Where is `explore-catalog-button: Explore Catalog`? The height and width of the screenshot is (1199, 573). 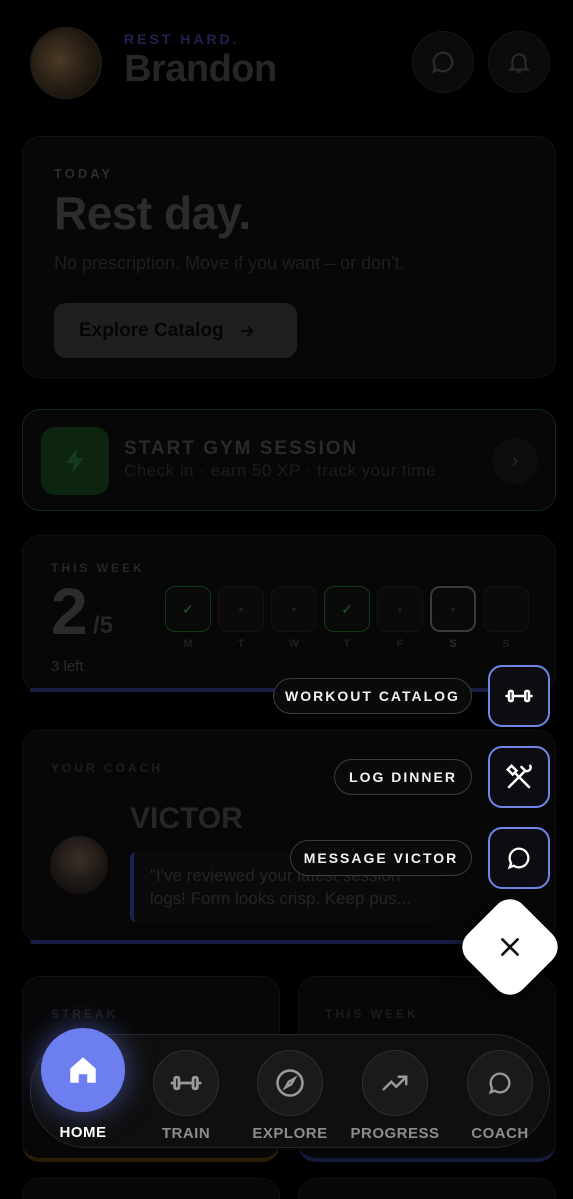
explore-catalog-button: Explore Catalog is located at coordinates (175, 330).